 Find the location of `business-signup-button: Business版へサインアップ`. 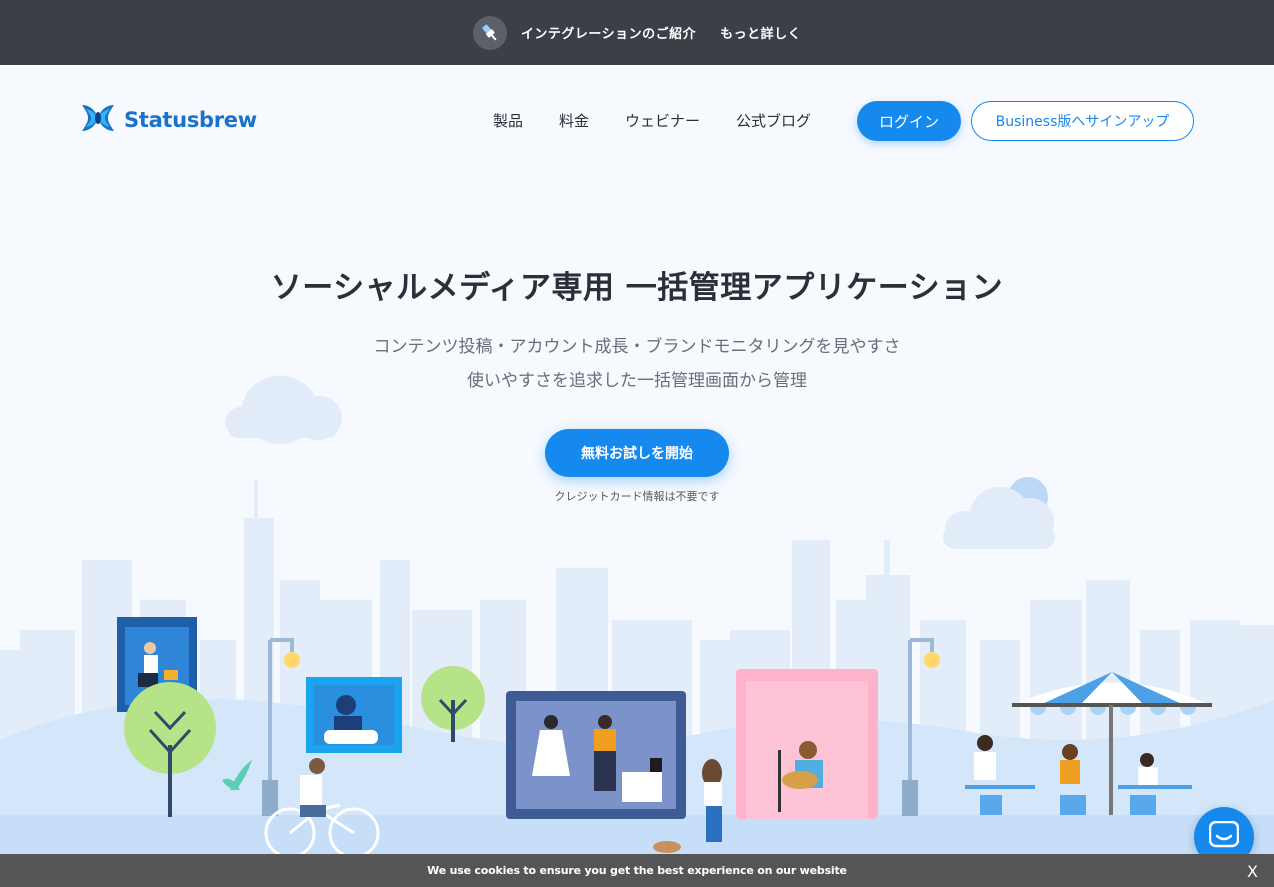

business-signup-button: Business版へサインアップ is located at coordinates (1082, 121).